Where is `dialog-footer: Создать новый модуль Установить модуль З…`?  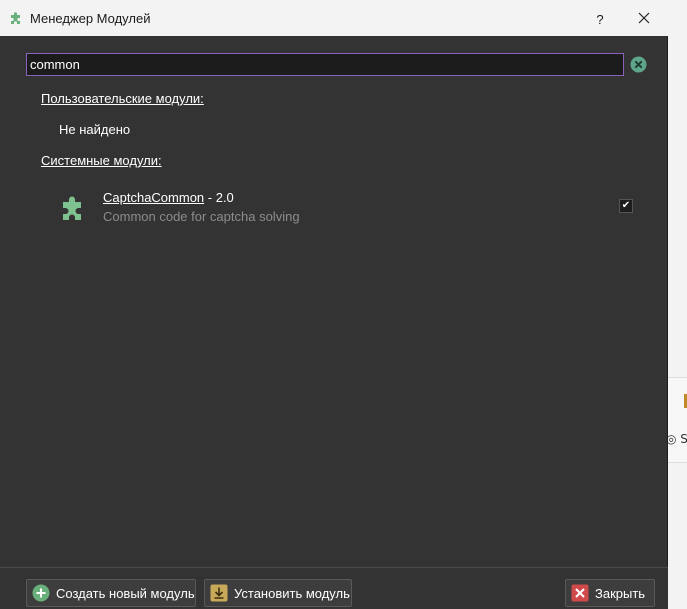 dialog-footer: Создать новый модуль Установить модуль З… is located at coordinates (334, 588).